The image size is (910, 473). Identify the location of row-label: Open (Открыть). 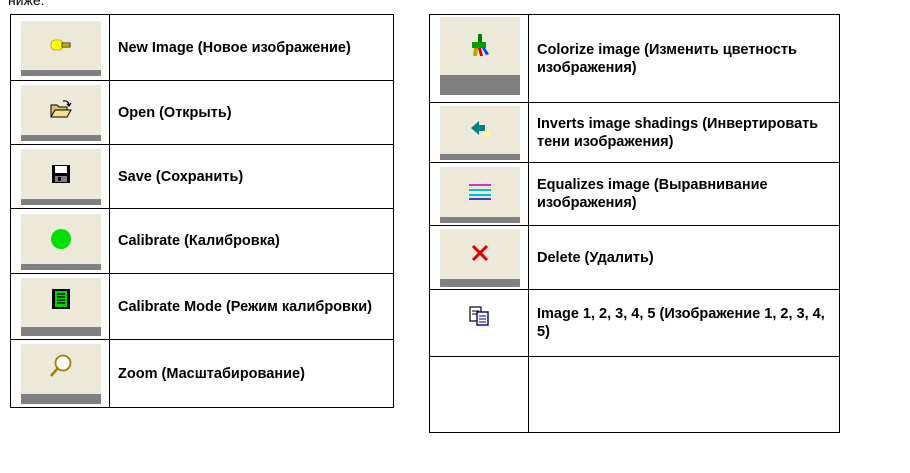
(251, 112).